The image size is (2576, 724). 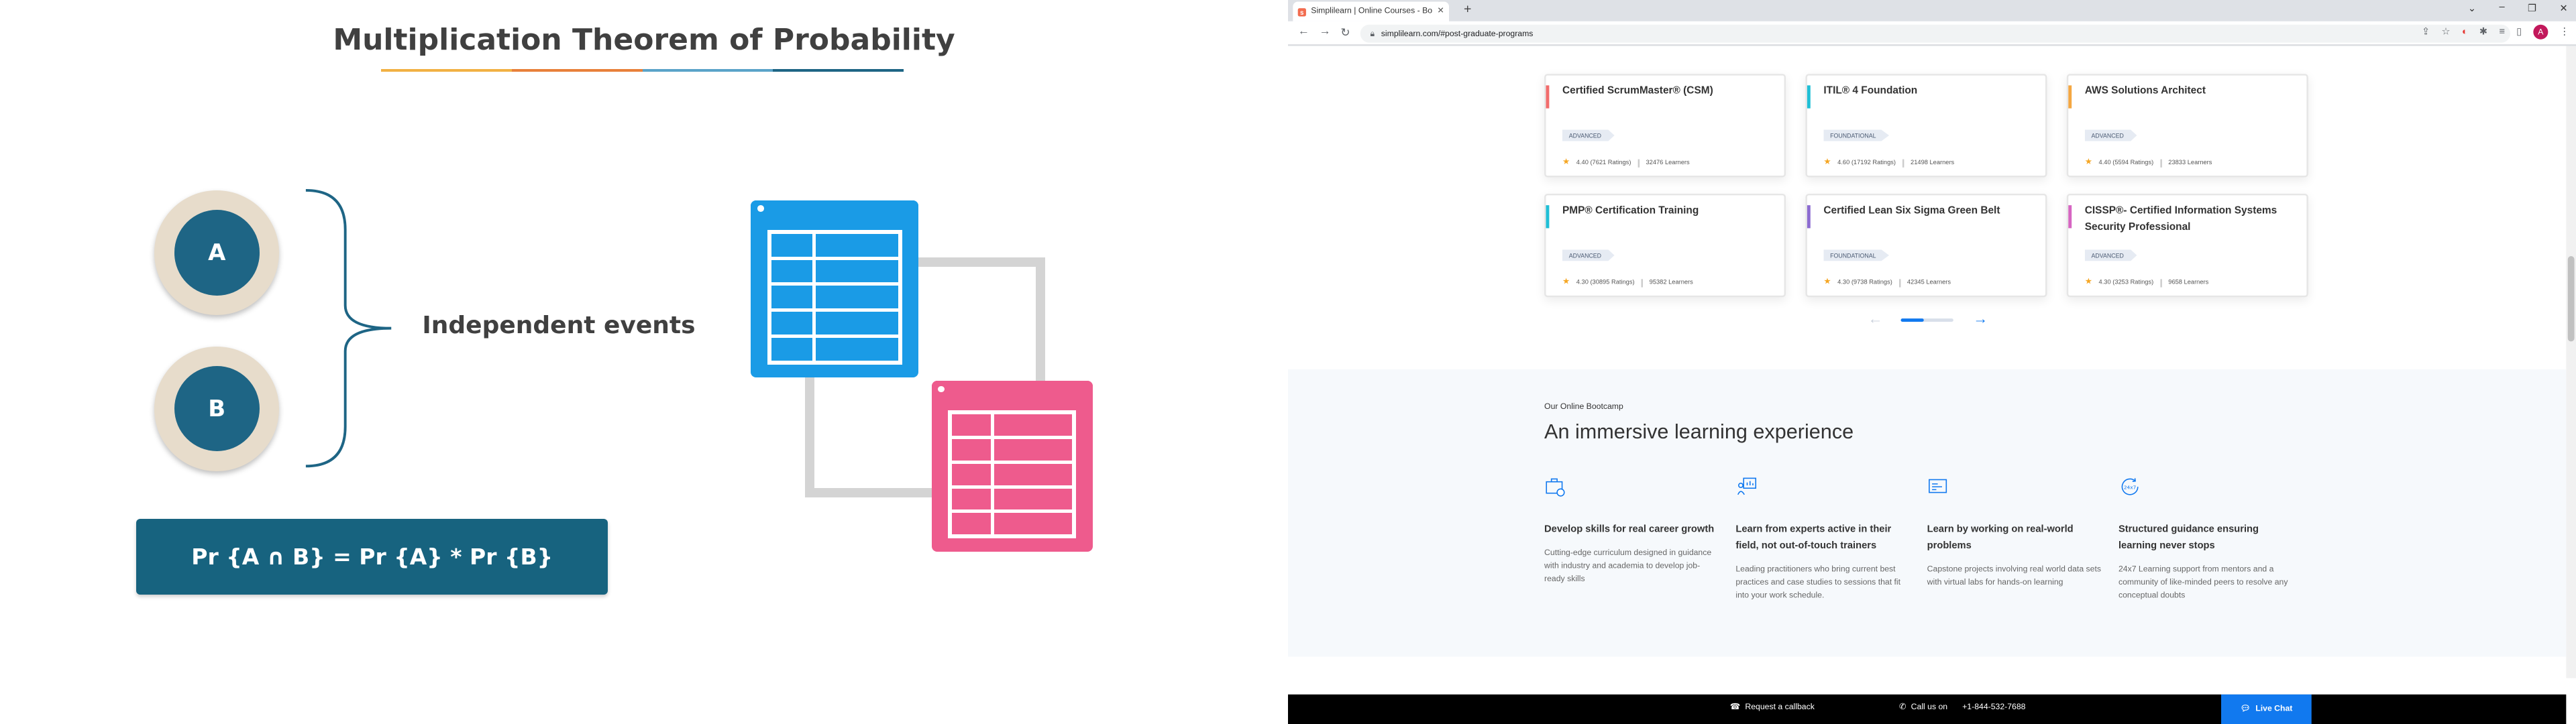 What do you see at coordinates (2571, 299) in the screenshot?
I see `scrollbar-thumb` at bounding box center [2571, 299].